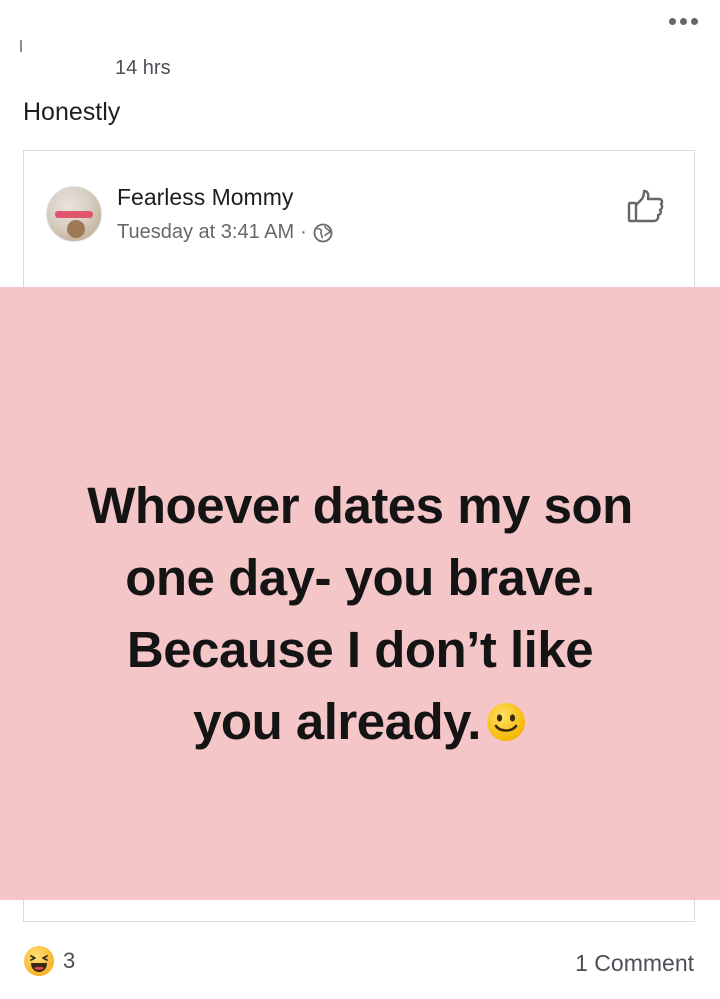 The image size is (720, 999). I want to click on image-text-line: one day- you brave., so click(360, 577).